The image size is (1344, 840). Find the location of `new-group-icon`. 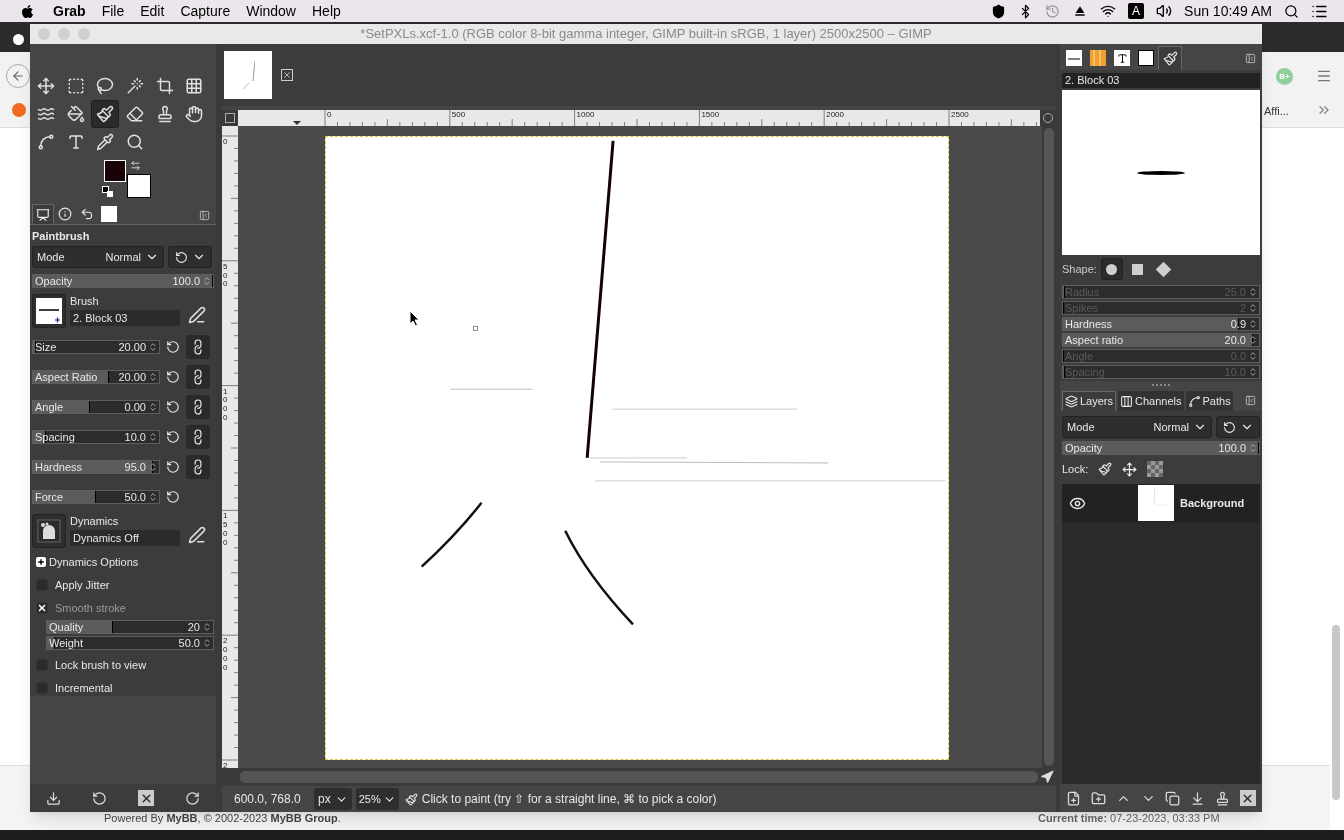

new-group-icon is located at coordinates (1098, 798).